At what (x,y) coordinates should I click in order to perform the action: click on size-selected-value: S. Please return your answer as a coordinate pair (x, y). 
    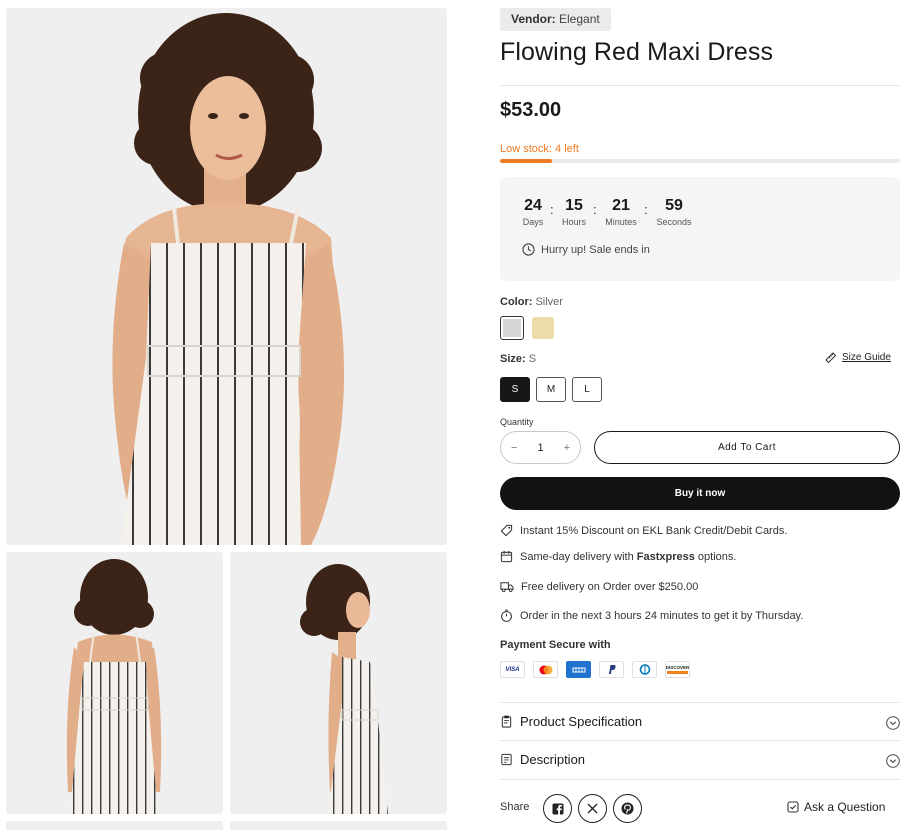
    Looking at the image, I should click on (532, 359).